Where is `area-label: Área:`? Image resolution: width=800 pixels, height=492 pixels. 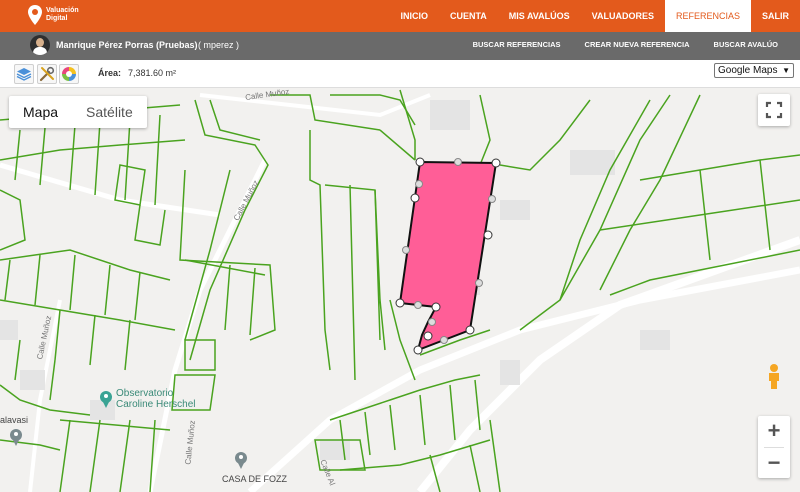
area-label: Área: is located at coordinates (110, 73).